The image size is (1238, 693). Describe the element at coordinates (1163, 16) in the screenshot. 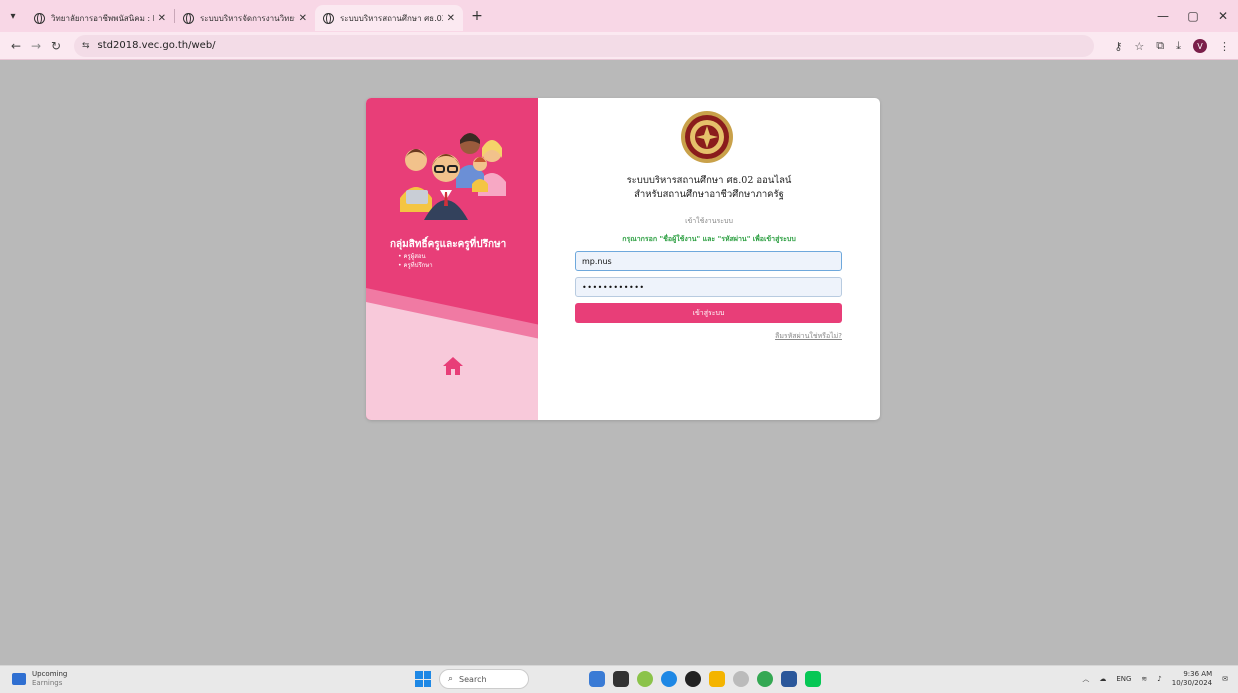

I see `minimize-icon: —` at that location.